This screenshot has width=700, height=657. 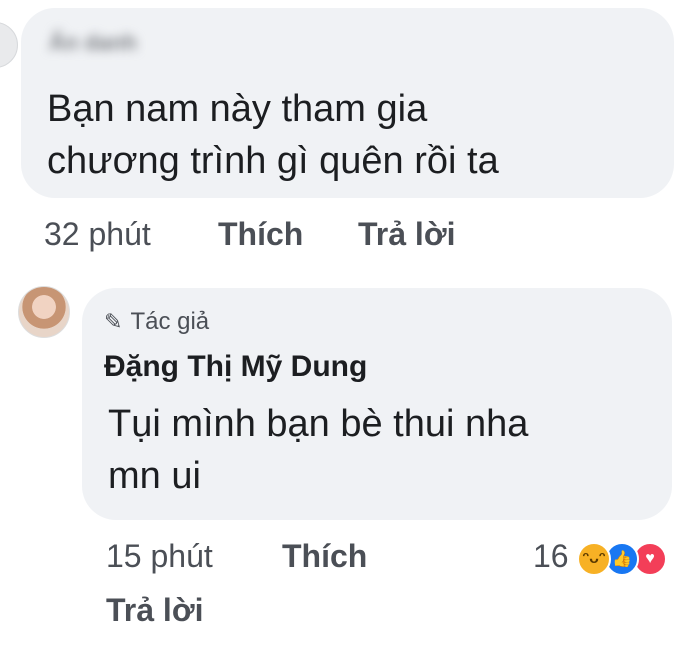 I want to click on commenter-name-blurred: Ẩn danh, so click(x=93, y=43).